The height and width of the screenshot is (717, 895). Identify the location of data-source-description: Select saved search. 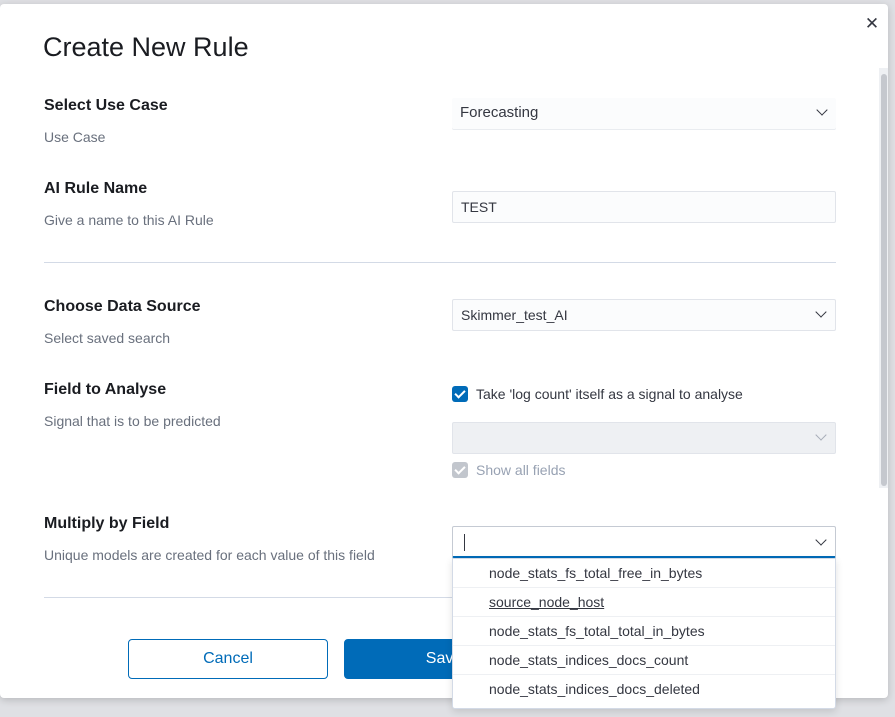
(107, 338).